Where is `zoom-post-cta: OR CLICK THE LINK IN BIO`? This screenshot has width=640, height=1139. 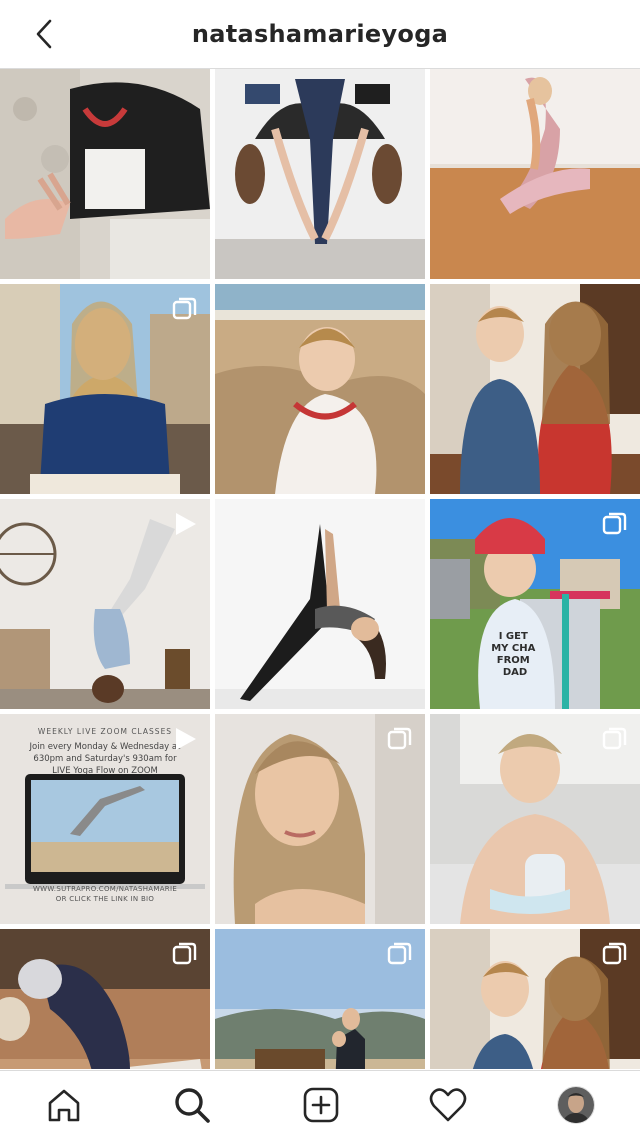 zoom-post-cta: OR CLICK THE LINK IN BIO is located at coordinates (105, 899).